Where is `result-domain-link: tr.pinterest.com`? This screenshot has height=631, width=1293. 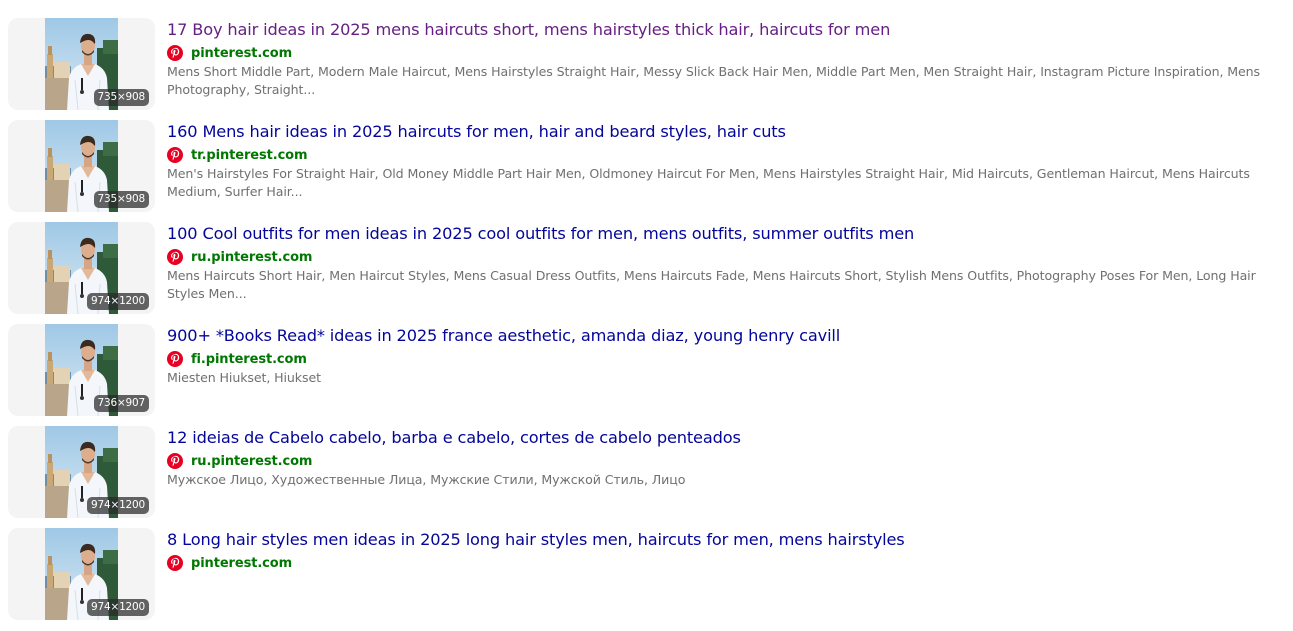
result-domain-link: tr.pinterest.com is located at coordinates (249, 155).